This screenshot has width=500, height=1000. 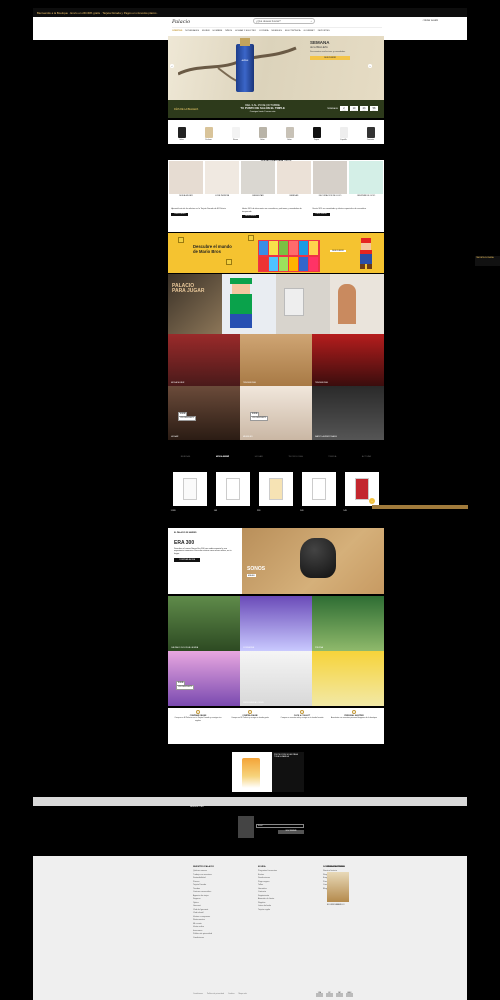 What do you see at coordinates (187, 560) in the screenshot?
I see `sonos-button: COMPRAR AHORA` at bounding box center [187, 560].